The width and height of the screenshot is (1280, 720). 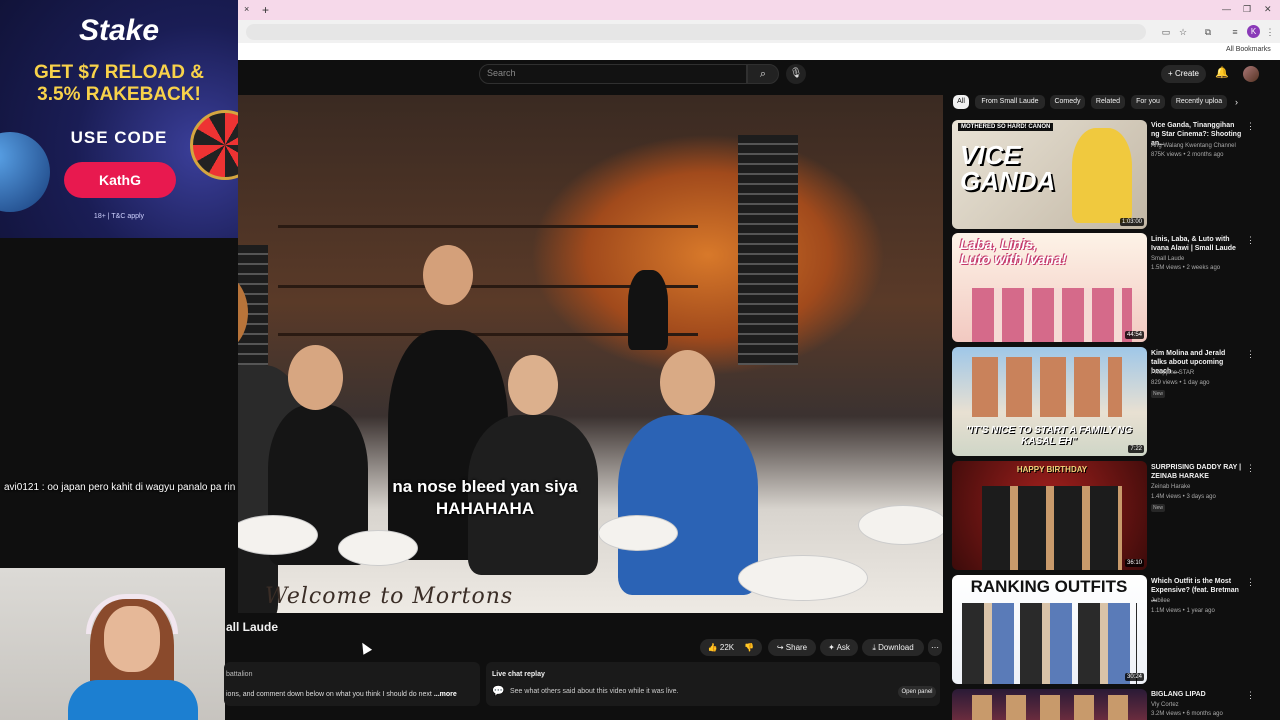 What do you see at coordinates (389, 596) in the screenshot?
I see `table-lettering: Welcome to Mortons` at bounding box center [389, 596].